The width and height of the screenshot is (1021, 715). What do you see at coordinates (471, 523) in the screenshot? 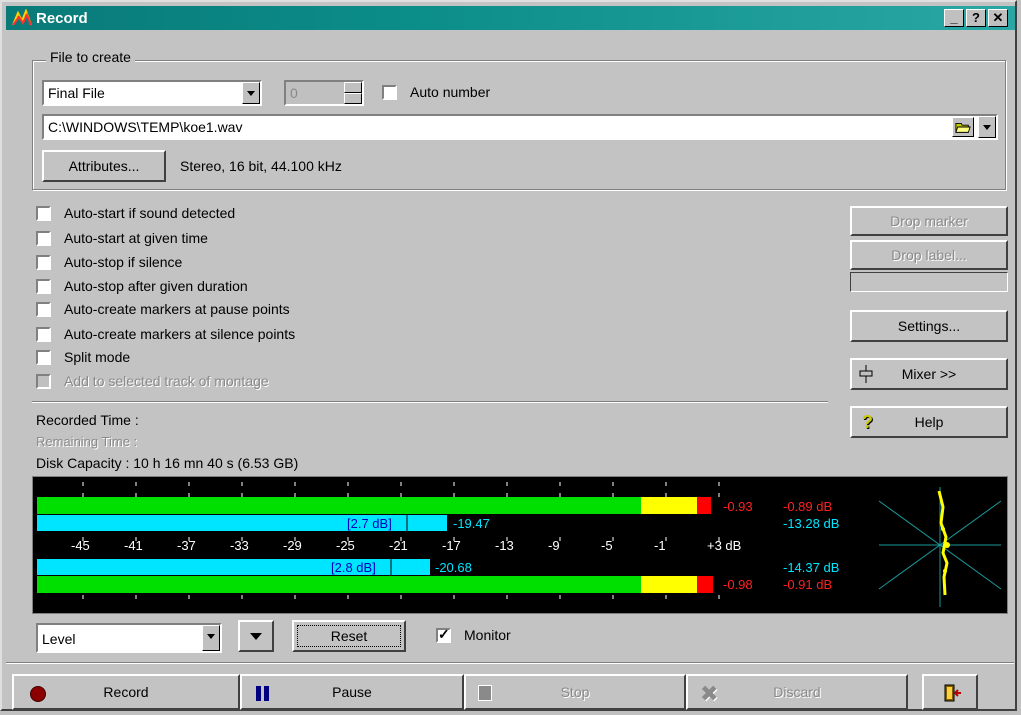
I see `rms-top-value: -19.47` at bounding box center [471, 523].